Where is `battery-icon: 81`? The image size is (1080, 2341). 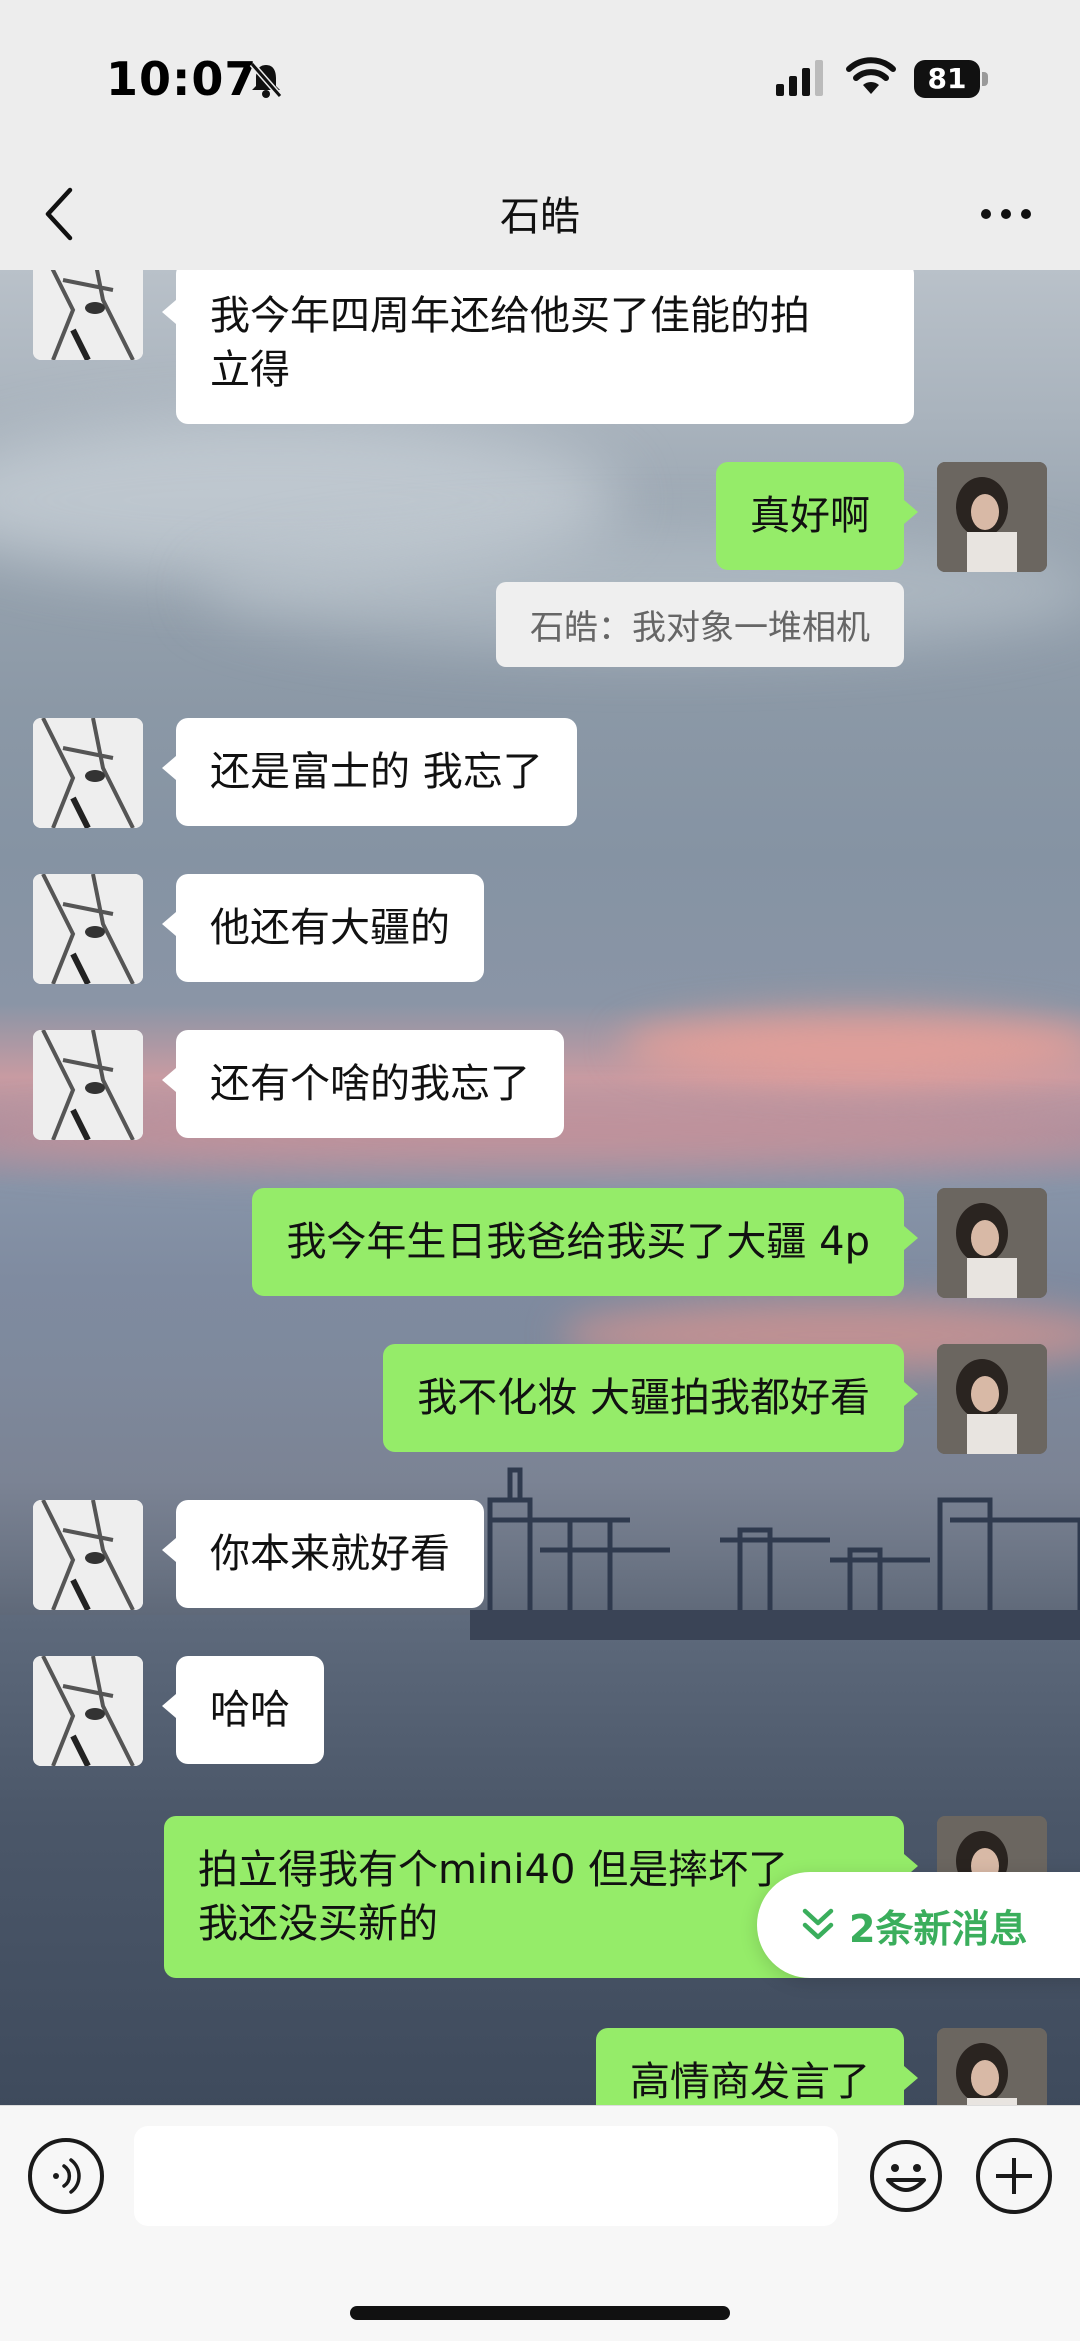 battery-icon: 81 is located at coordinates (952, 79).